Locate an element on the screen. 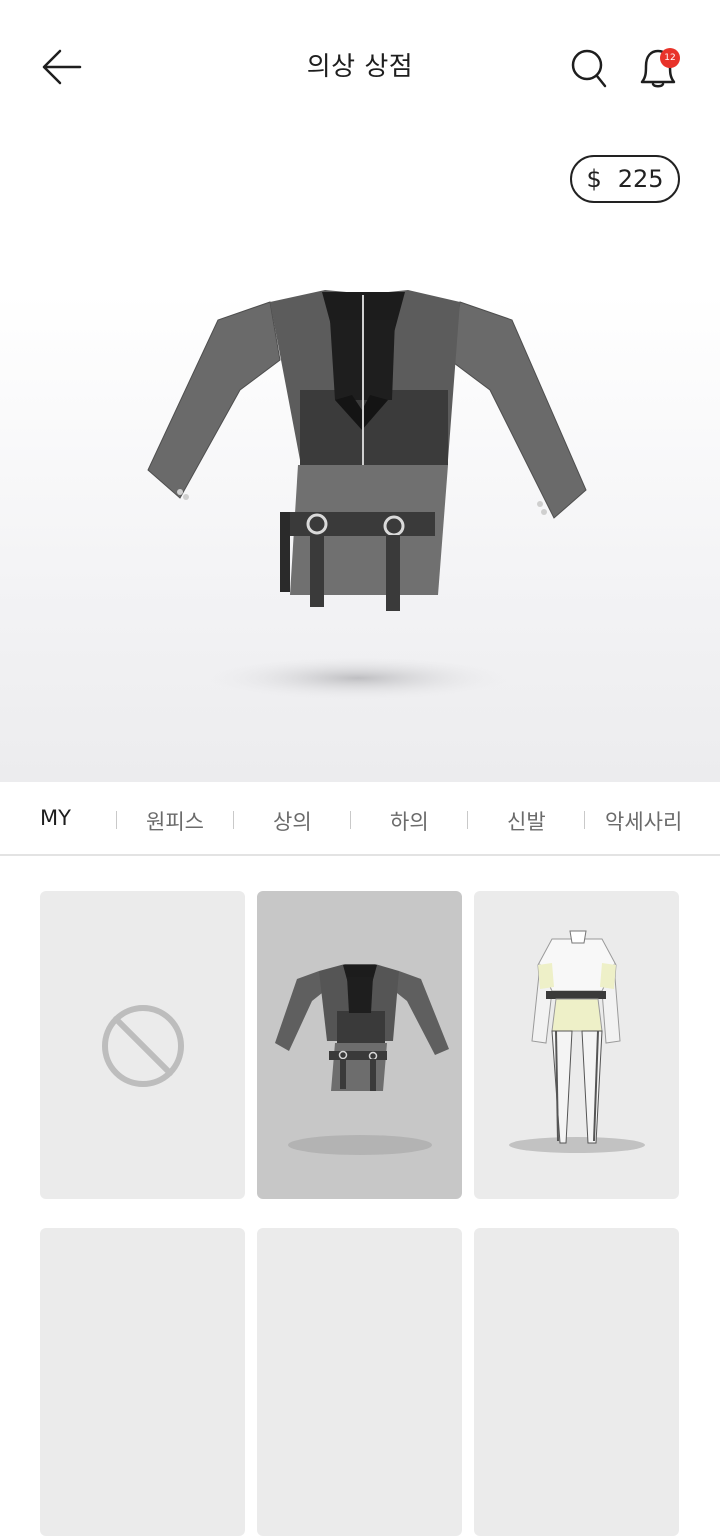 The width and height of the screenshot is (720, 1537). tab-onepiece: 원피스 is located at coordinates (175, 821).